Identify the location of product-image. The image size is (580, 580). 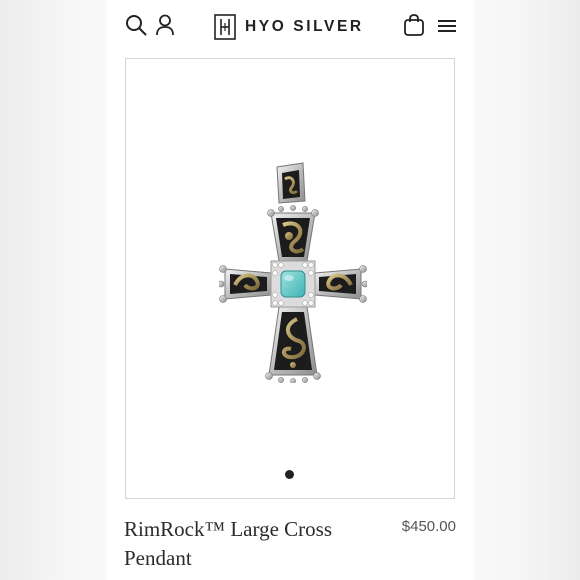
(293, 272).